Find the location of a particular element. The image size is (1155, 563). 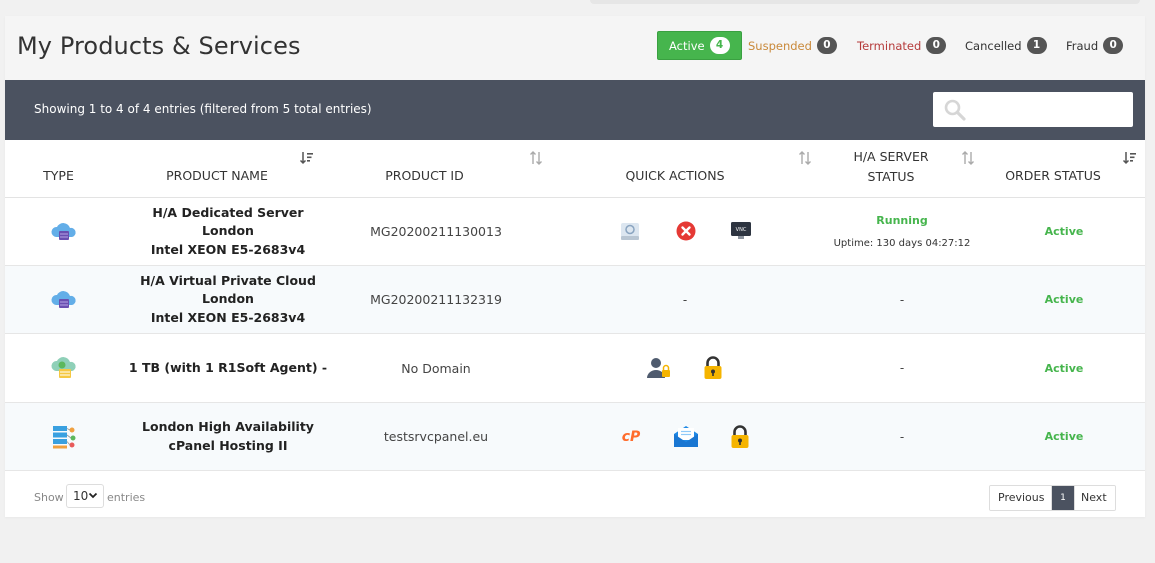

vnc-console-icon: VNC is located at coordinates (741, 231).